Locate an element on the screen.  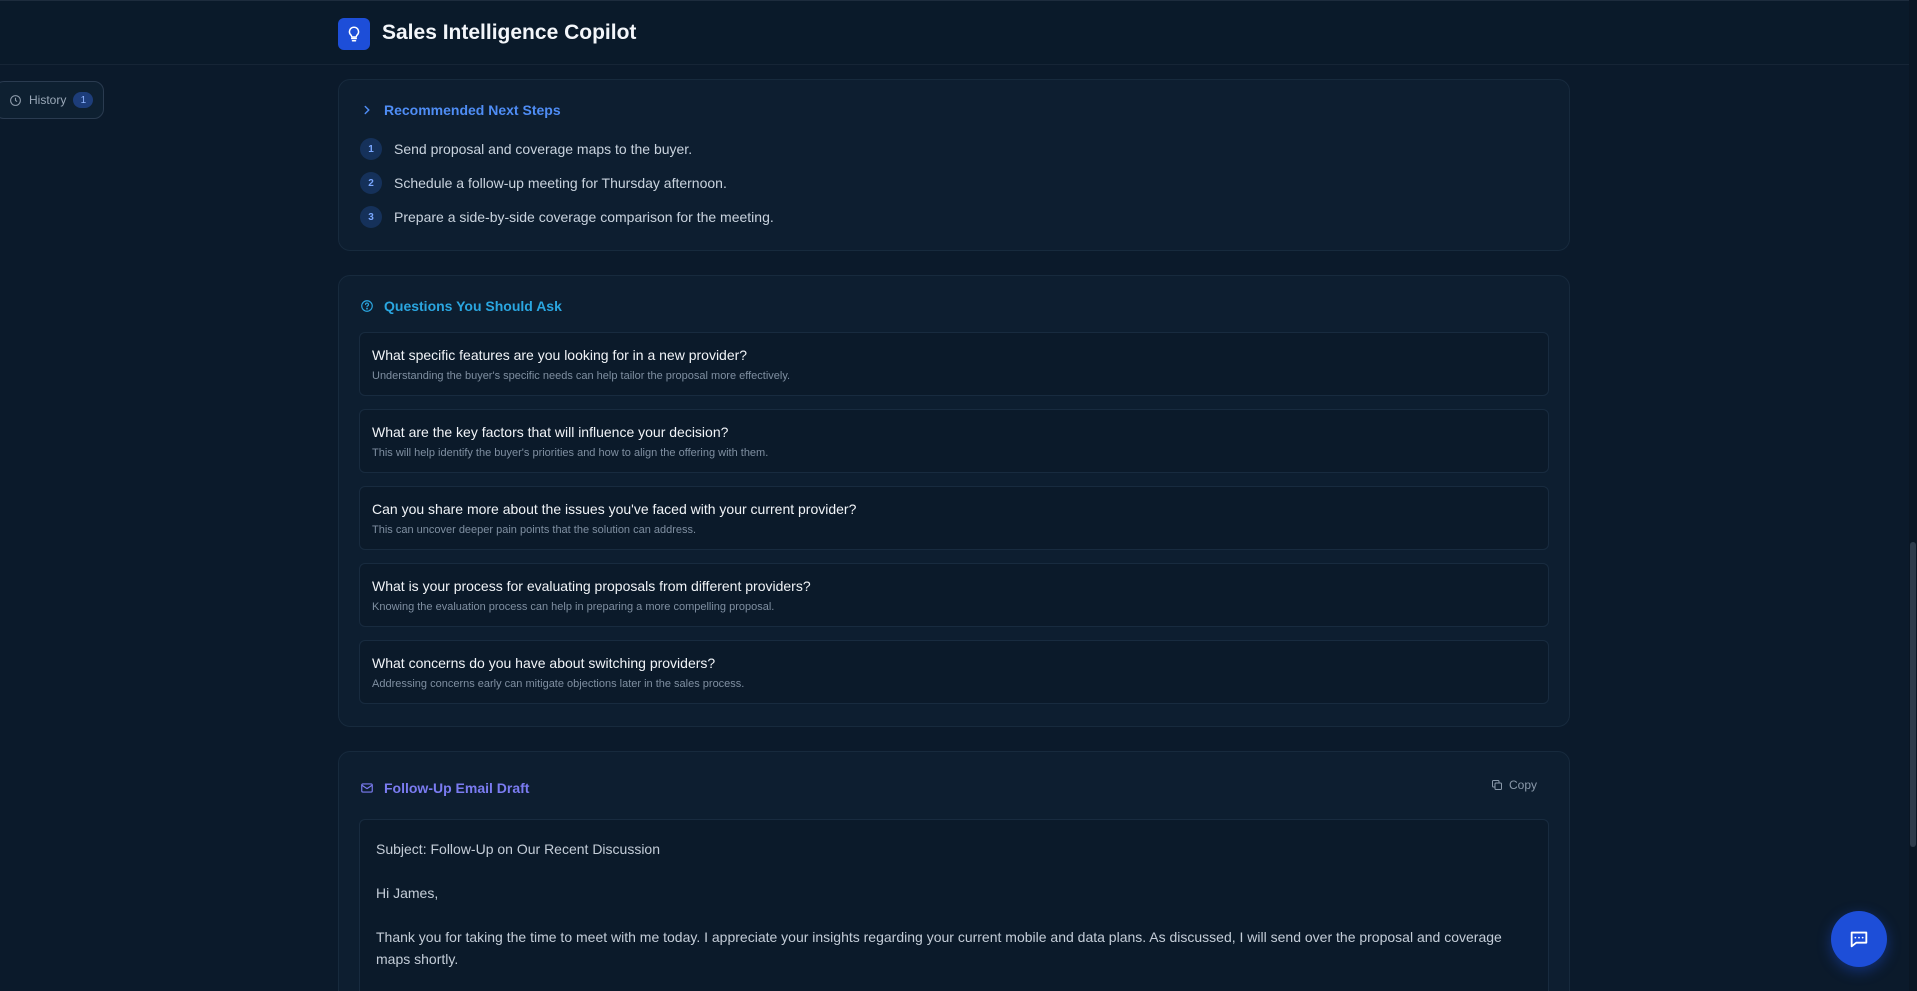
copy-button: Copy is located at coordinates (1514, 785).